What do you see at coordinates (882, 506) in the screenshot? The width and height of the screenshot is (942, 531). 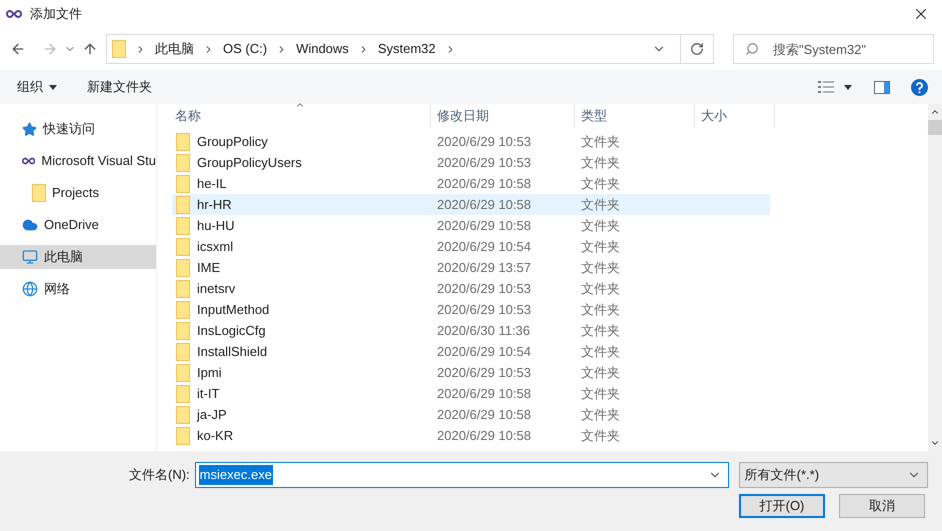 I see `cancel-button: 取消` at bounding box center [882, 506].